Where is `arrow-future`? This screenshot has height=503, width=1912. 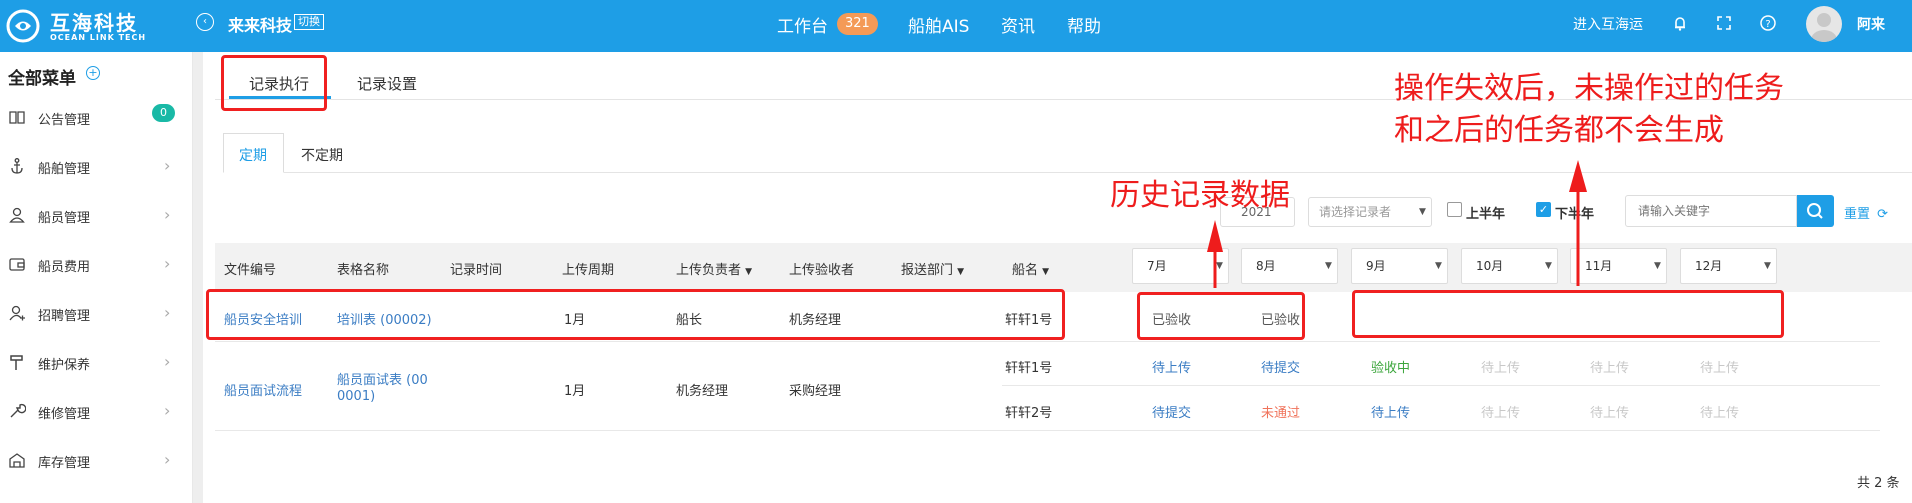
arrow-future is located at coordinates (1578, 223).